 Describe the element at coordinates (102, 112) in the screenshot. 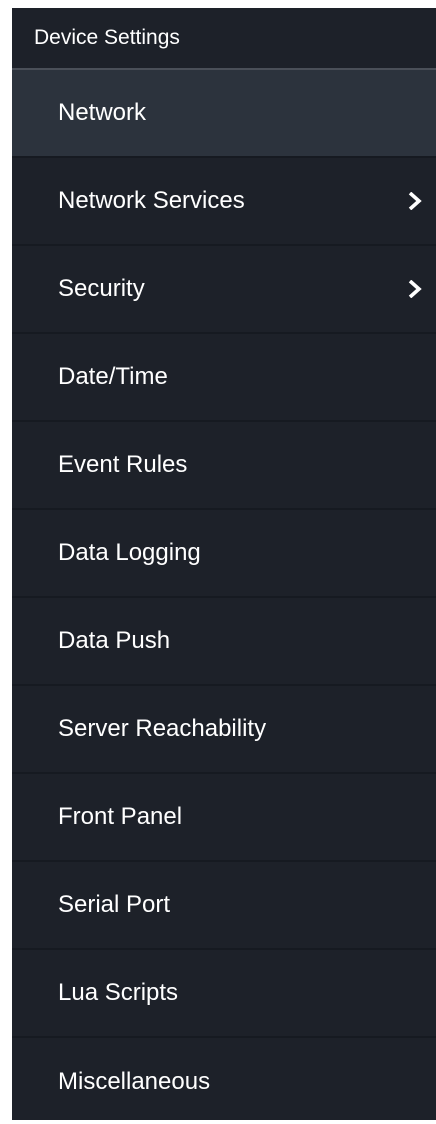

I see `menu-item-label: Network` at that location.